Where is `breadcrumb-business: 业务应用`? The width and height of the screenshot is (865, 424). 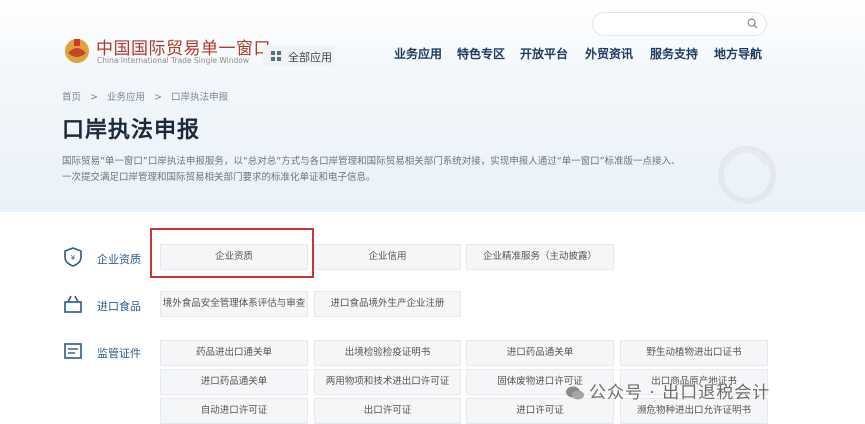 breadcrumb-business: 业务应用 is located at coordinates (126, 97).